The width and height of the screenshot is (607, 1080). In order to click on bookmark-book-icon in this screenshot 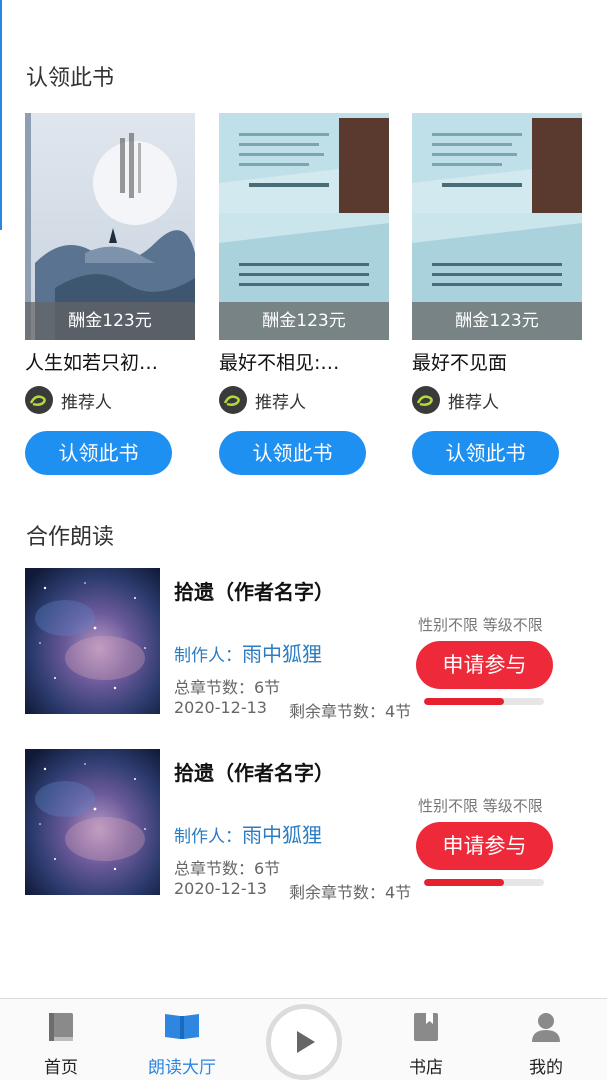, I will do `click(426, 1029)`.